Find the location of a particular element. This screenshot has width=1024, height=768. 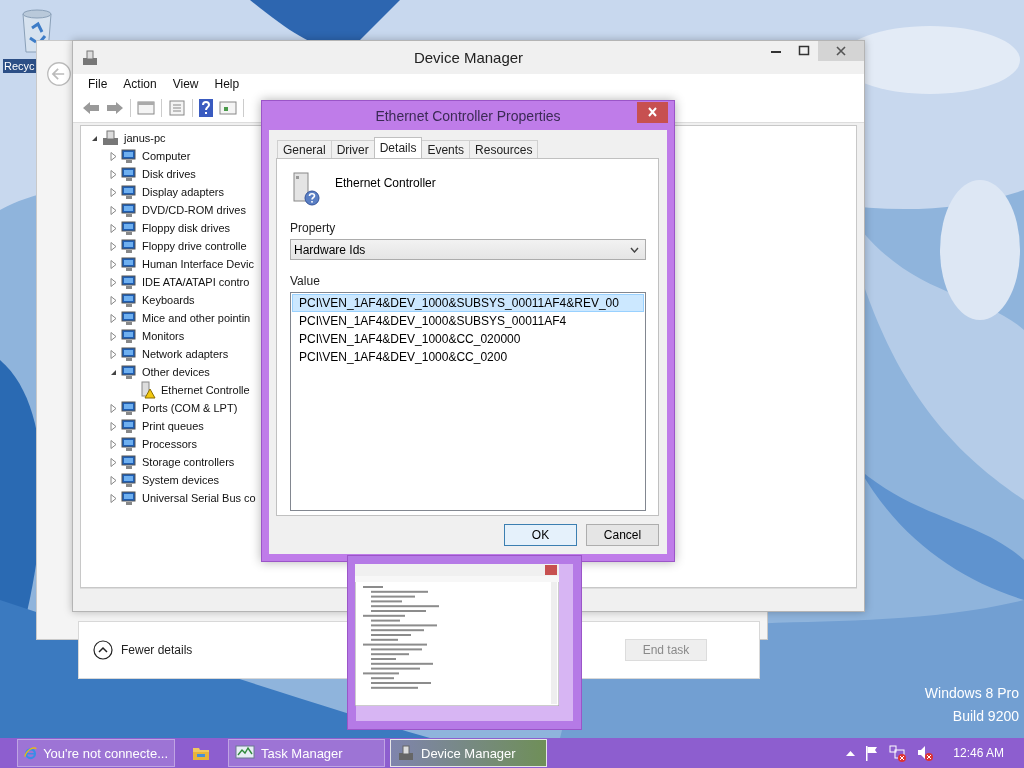

help-icon is located at coordinates (206, 108).